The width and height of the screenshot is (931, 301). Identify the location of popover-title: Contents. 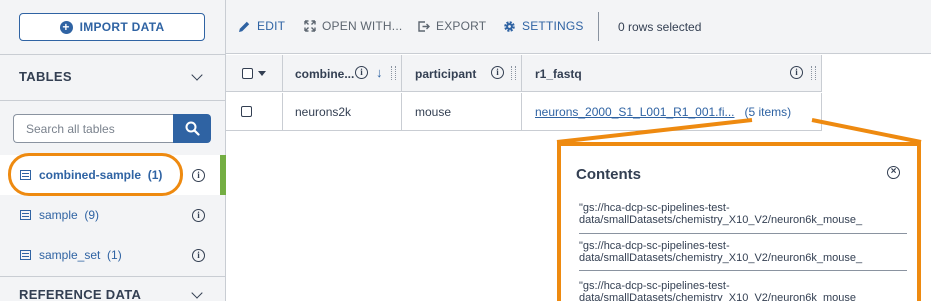
(608, 174).